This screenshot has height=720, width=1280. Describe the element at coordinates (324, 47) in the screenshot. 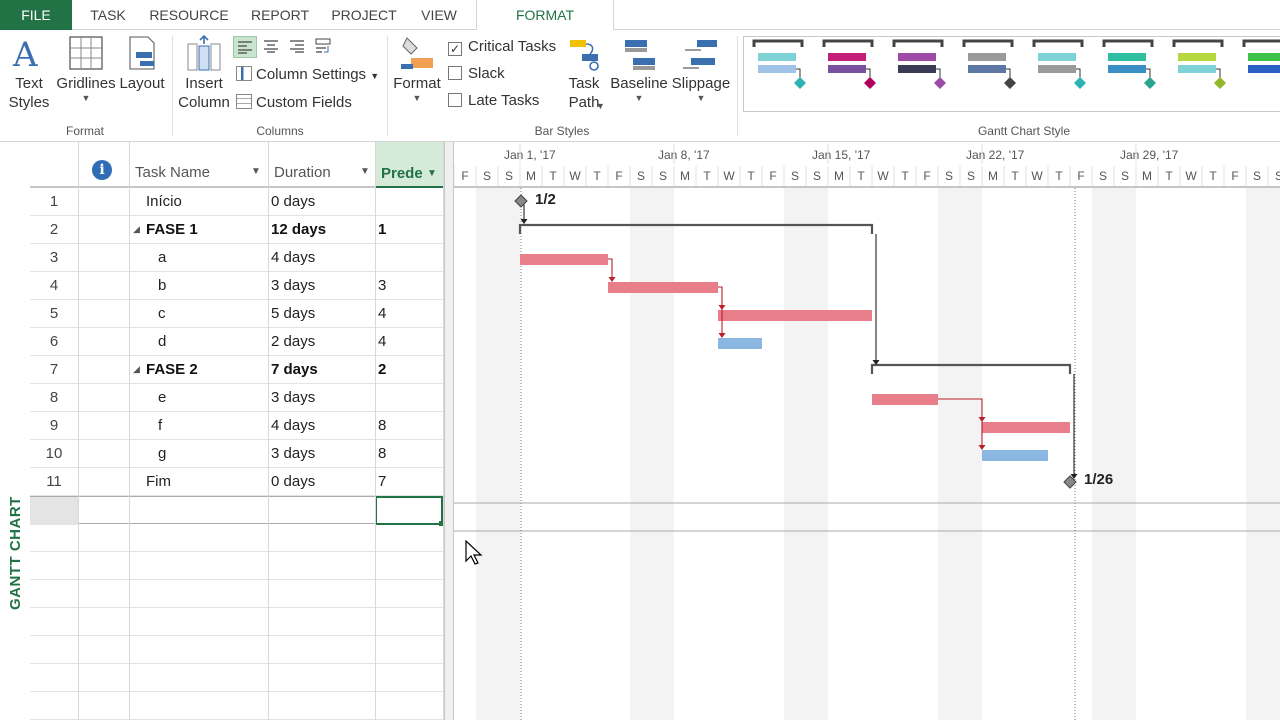

I see `wrap-text-button` at that location.